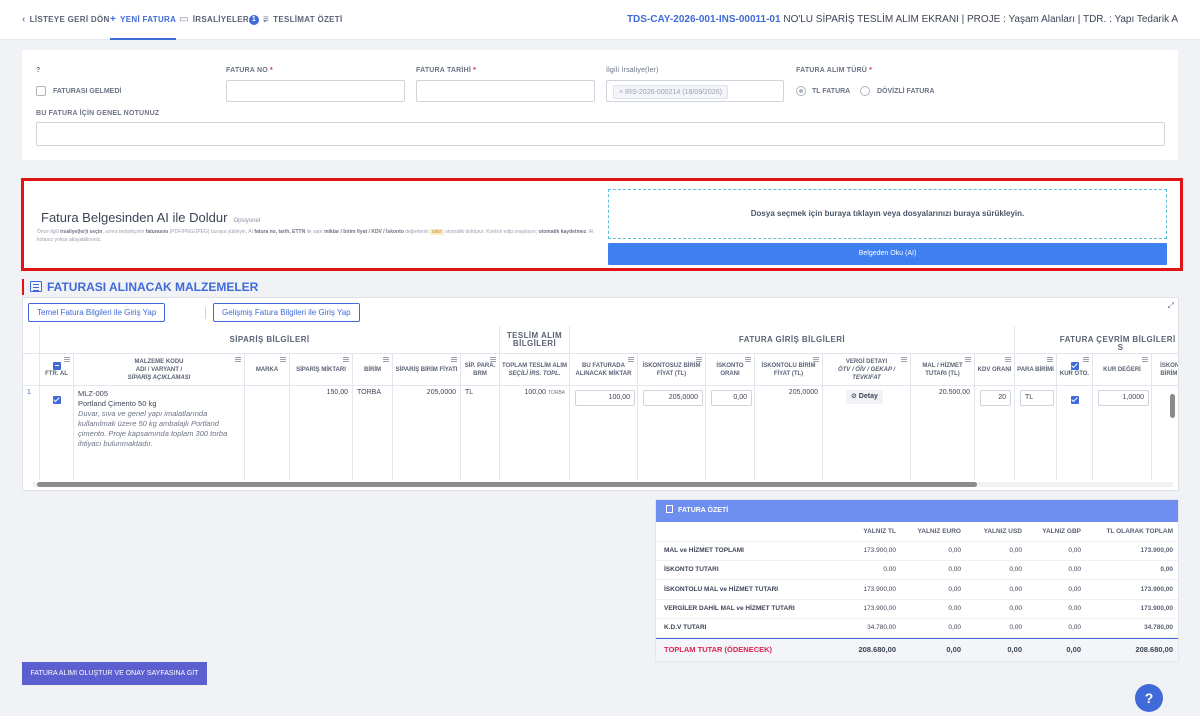  What do you see at coordinates (315, 91) in the screenshot?
I see `invoice-no-input` at bounding box center [315, 91].